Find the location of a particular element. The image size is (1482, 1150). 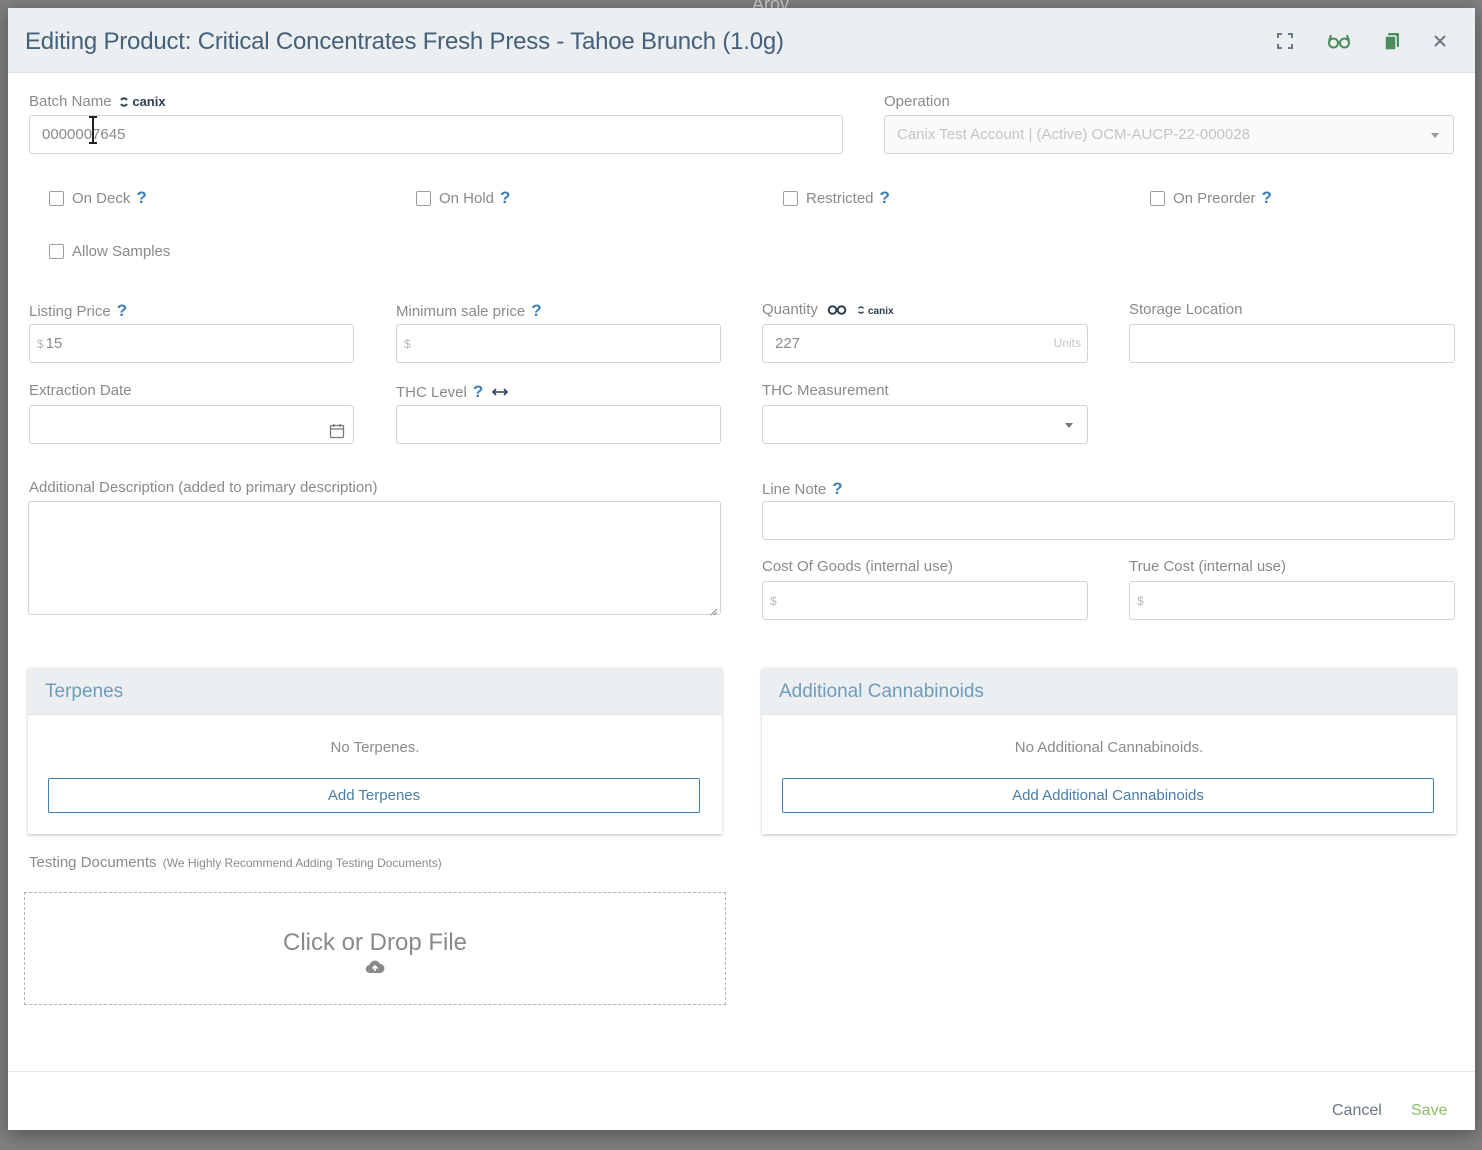

allow-samples-label: Allow Samples is located at coordinates (121, 251).